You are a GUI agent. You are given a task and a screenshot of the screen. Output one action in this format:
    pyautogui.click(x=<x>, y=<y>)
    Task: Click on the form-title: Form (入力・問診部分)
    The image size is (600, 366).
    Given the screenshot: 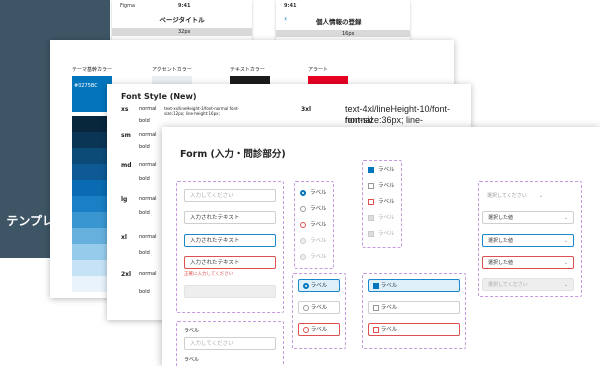 What is the action you would take?
    pyautogui.click(x=233, y=154)
    